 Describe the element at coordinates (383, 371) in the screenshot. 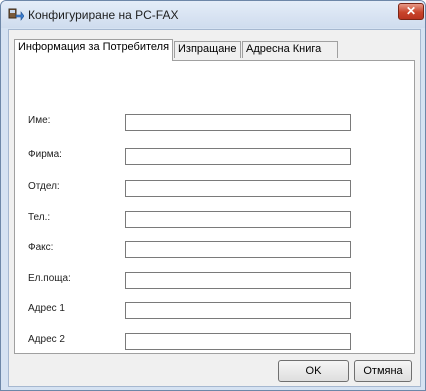

I see `cancel-button: Отмяна` at that location.